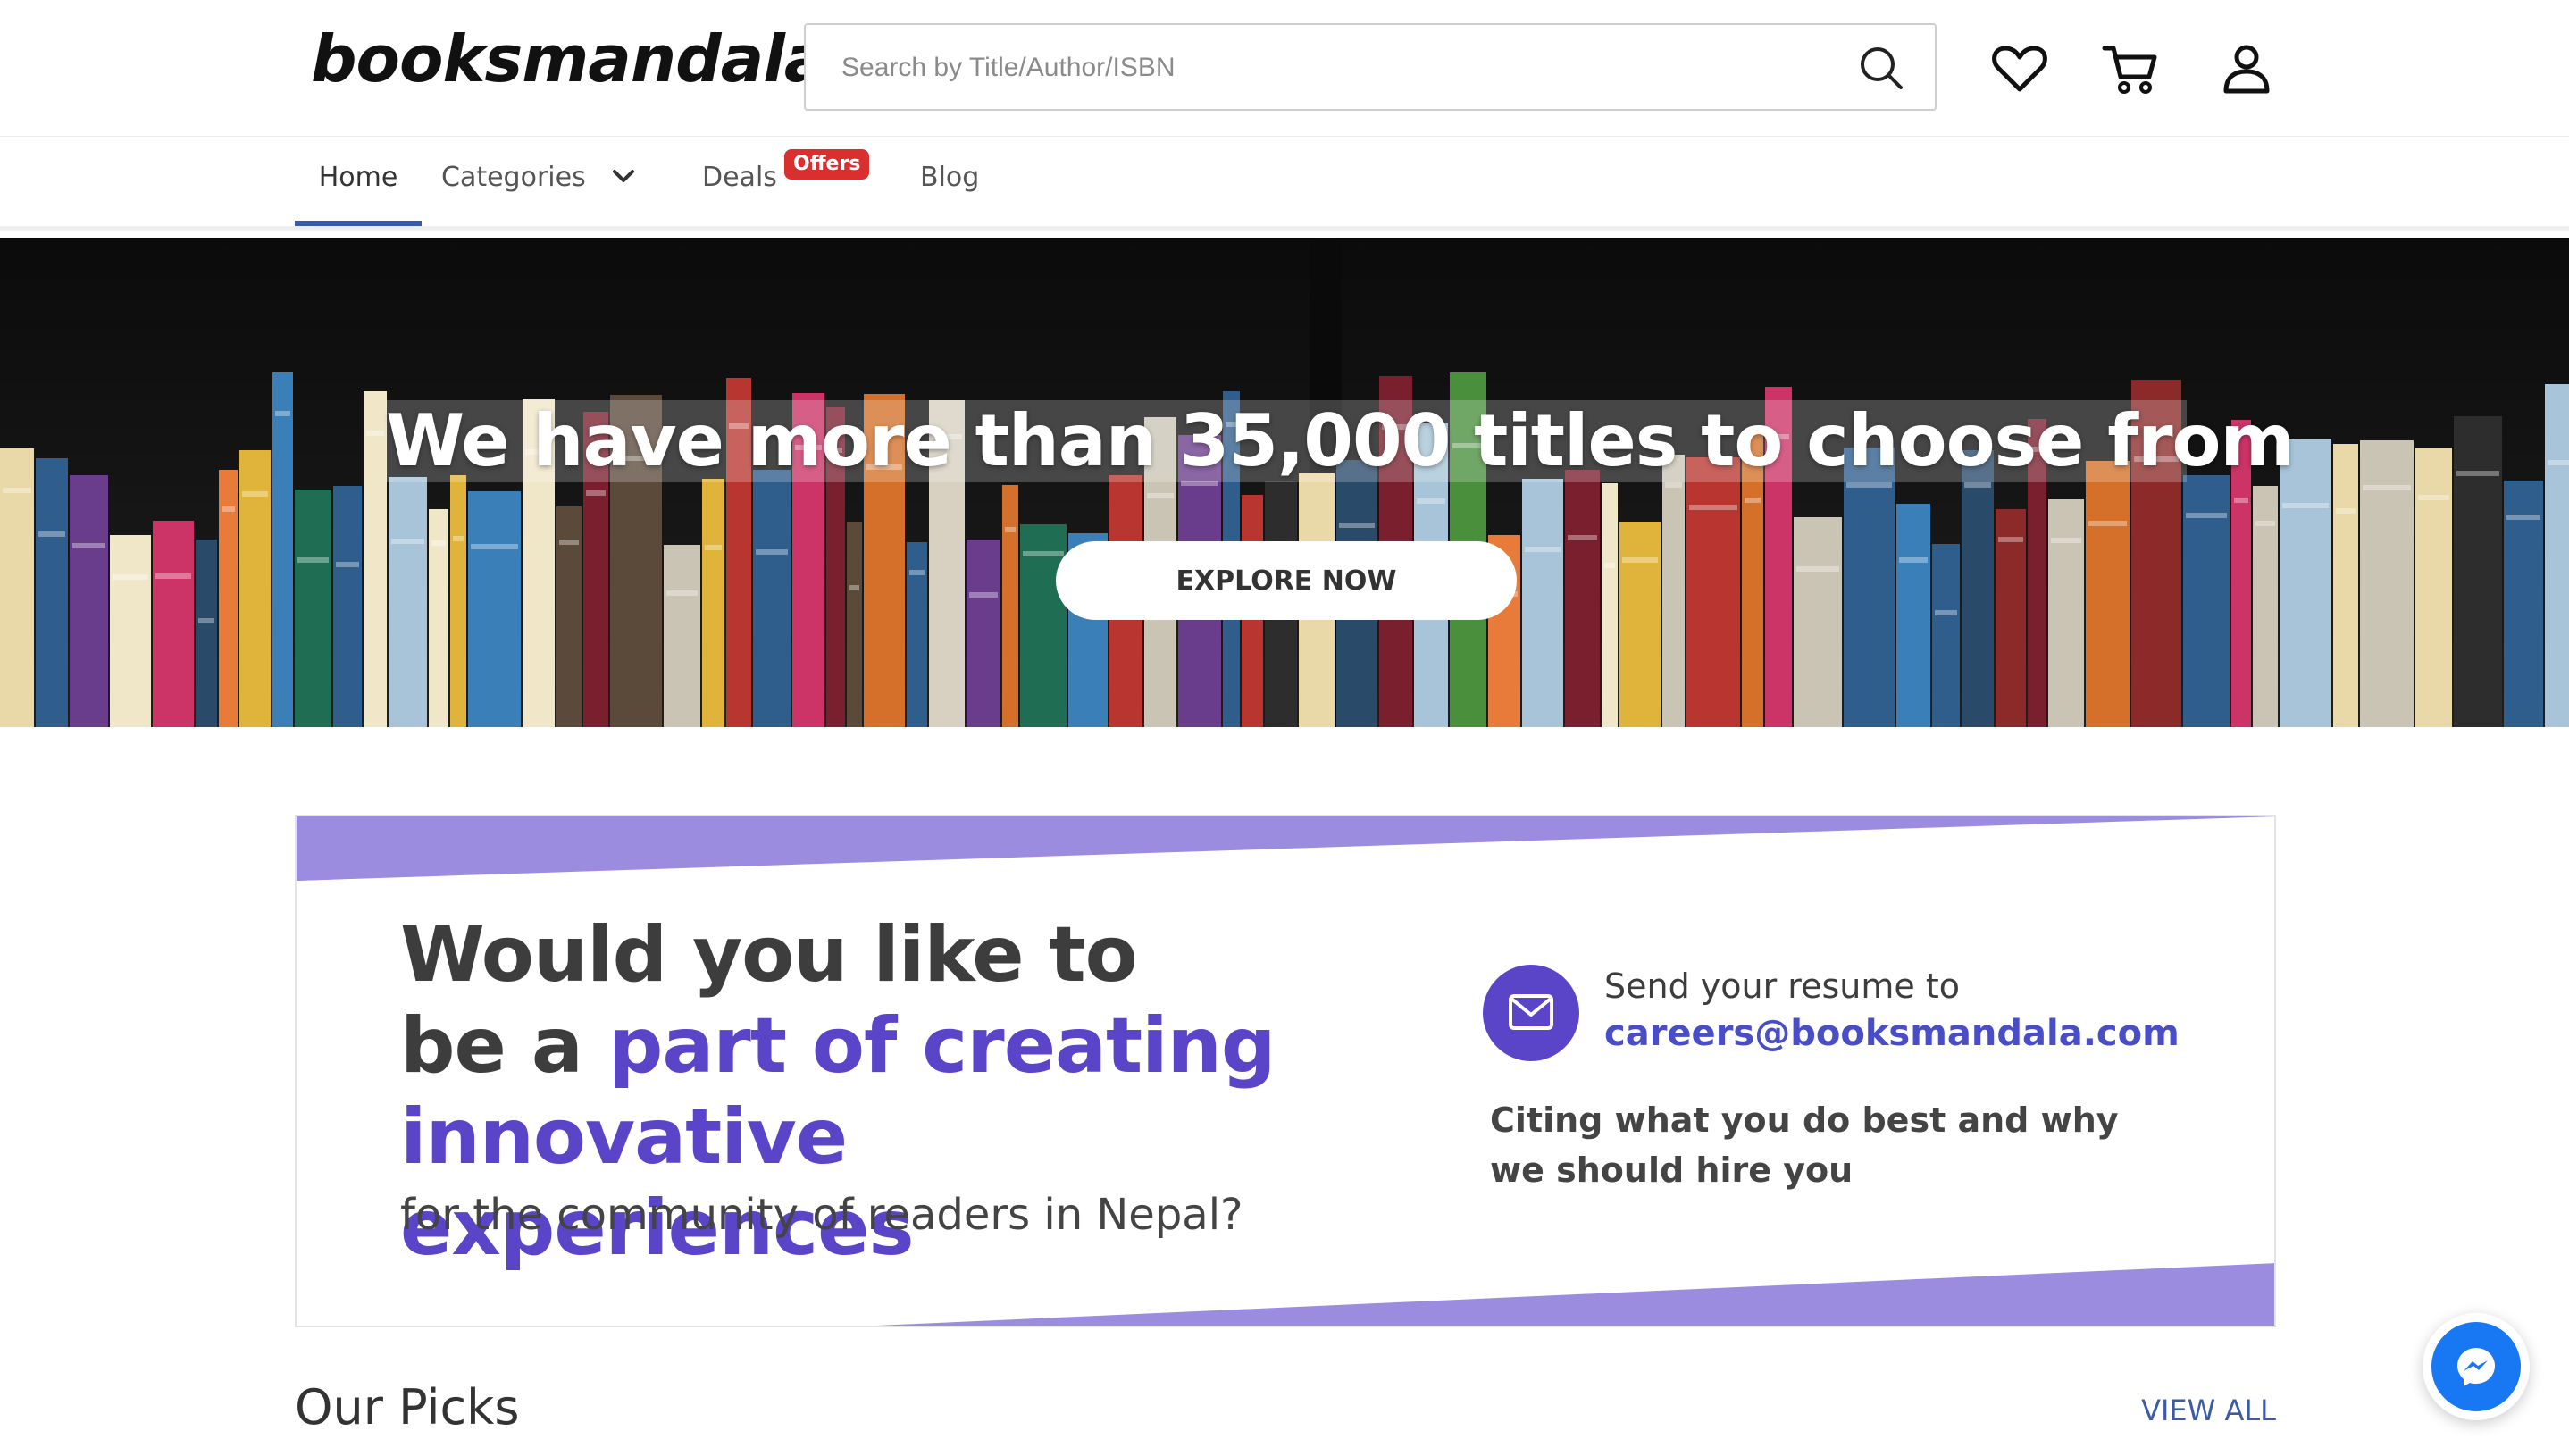 The image size is (2569, 1456). I want to click on heart-icon, so click(2019, 68).